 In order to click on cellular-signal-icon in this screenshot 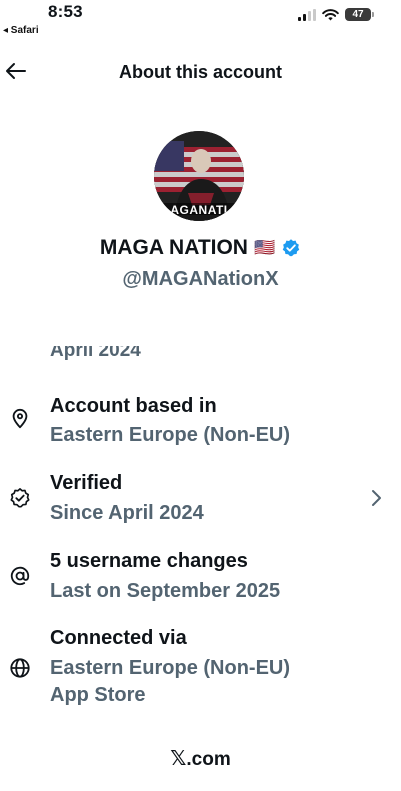, I will do `click(307, 14)`.